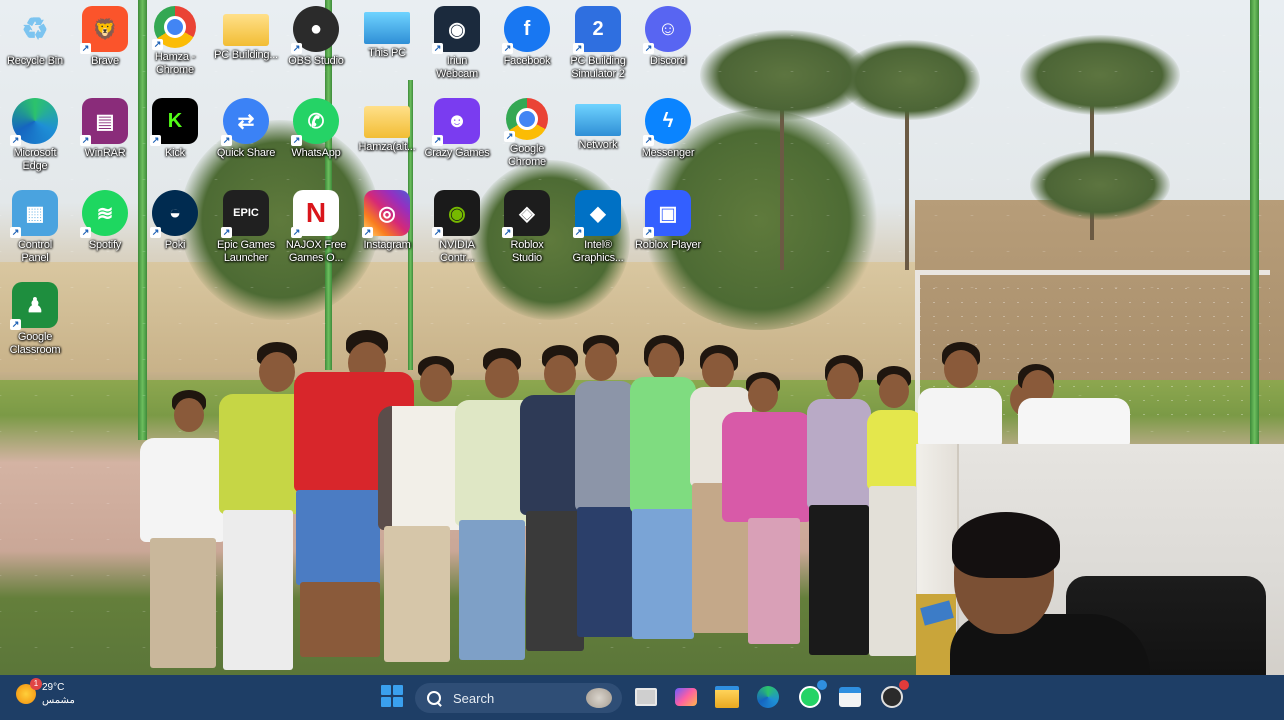  I want to click on desktop-icon-roblox-studio: ◈ ↗ Roblox Studio, so click(527, 225).